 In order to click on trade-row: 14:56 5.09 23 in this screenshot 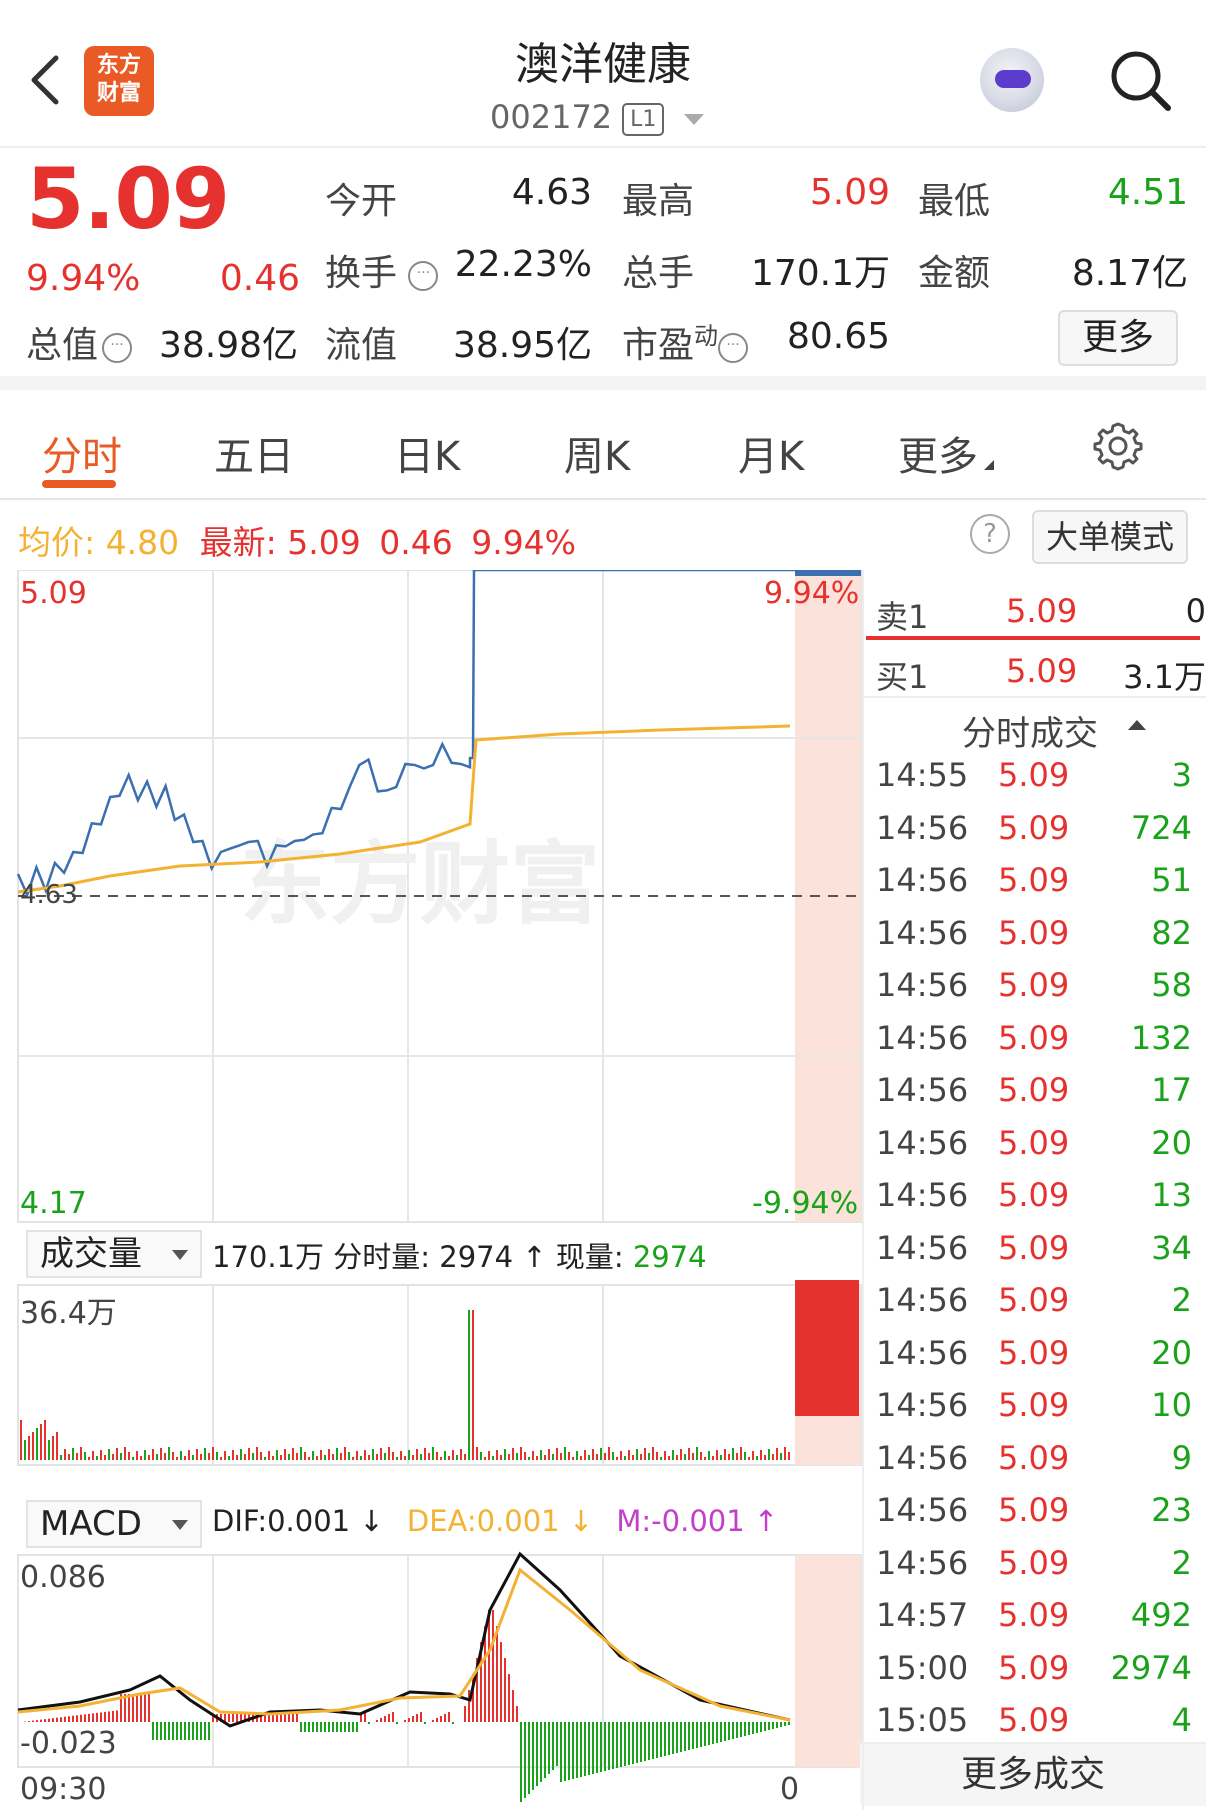, I will do `click(1034, 1513)`.